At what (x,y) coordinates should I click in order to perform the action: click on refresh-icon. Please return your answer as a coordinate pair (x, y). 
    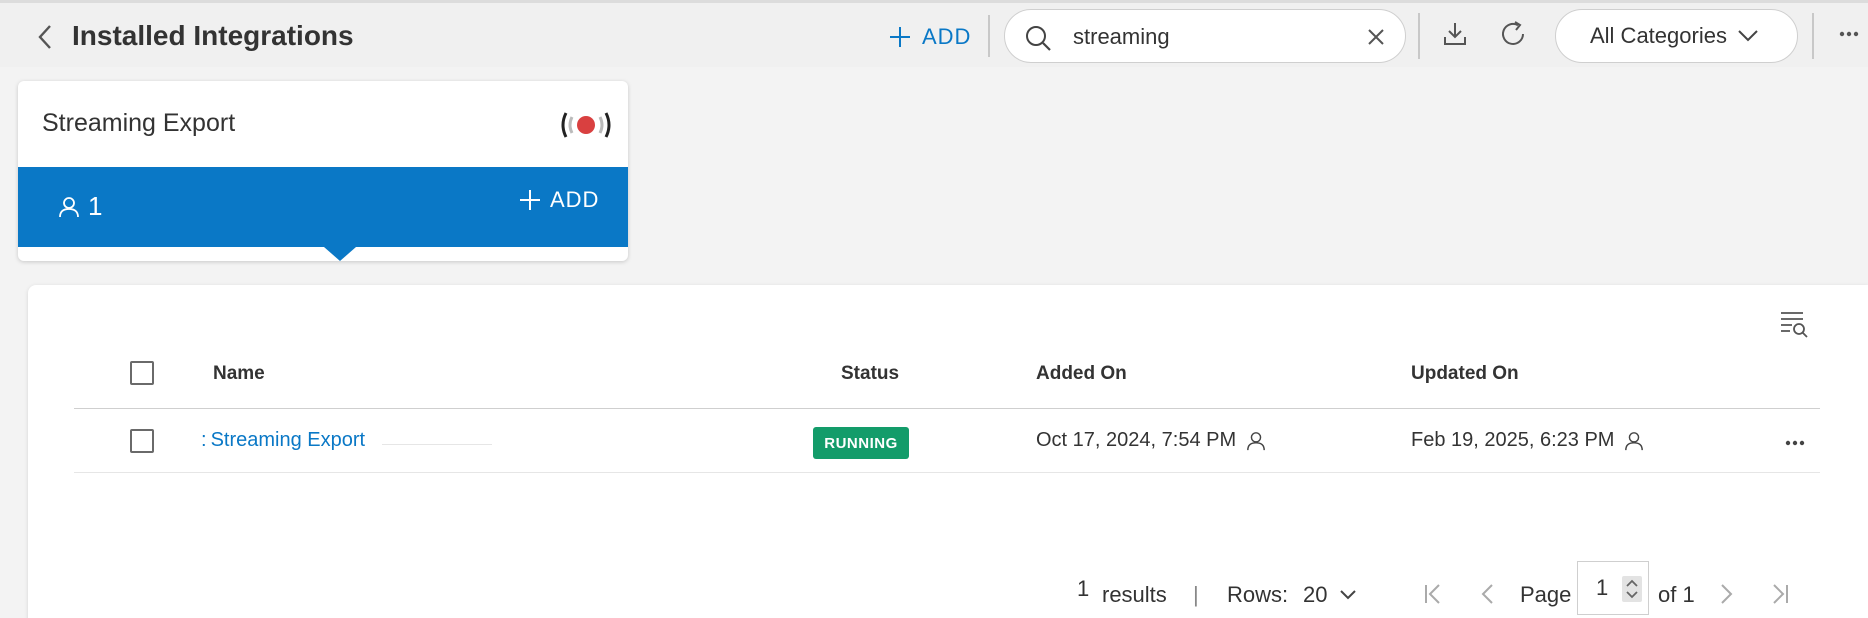
    Looking at the image, I should click on (1513, 33).